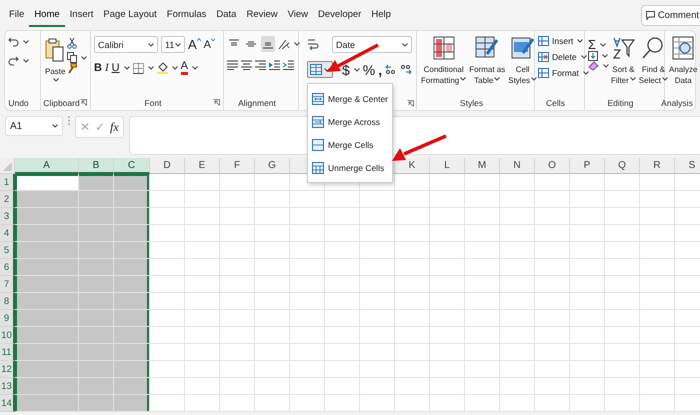 This screenshot has width=700, height=415. I want to click on increase-decimal-icon, so click(391, 69).